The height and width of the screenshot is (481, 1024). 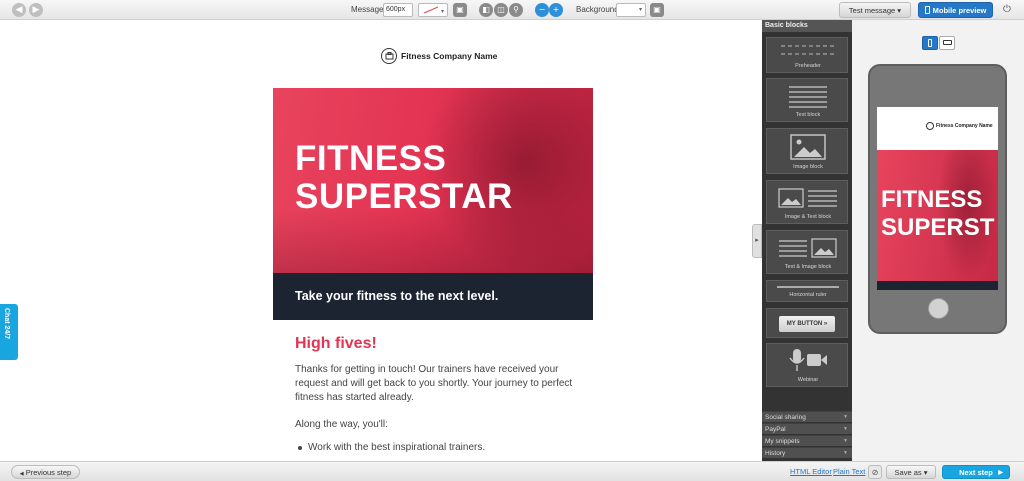 I want to click on phone-frame: Fitness Company Name FITNESS SUPERST, so click(x=937, y=199).